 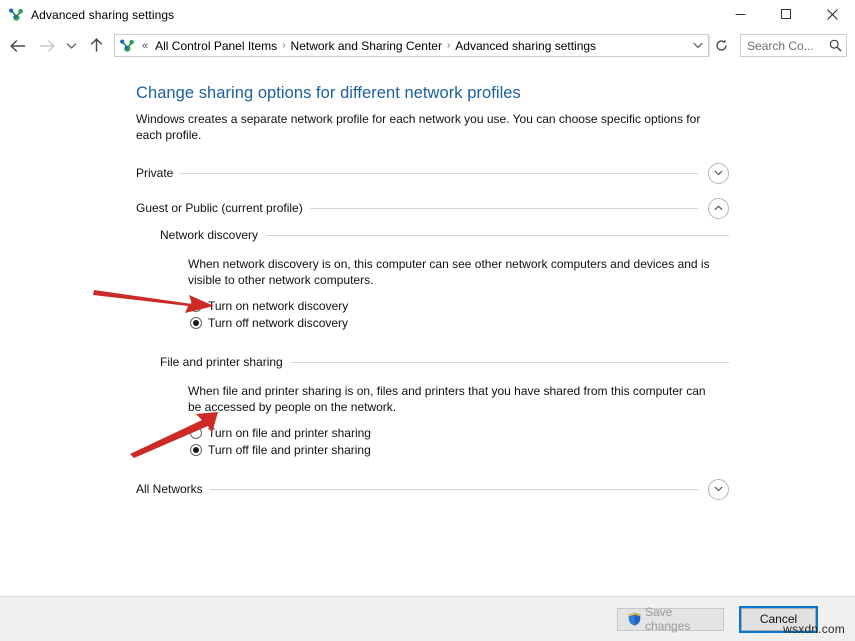 What do you see at coordinates (216, 46) in the screenshot?
I see `breadcrumb-item-all-control-panel-items: All Control Panel Items` at bounding box center [216, 46].